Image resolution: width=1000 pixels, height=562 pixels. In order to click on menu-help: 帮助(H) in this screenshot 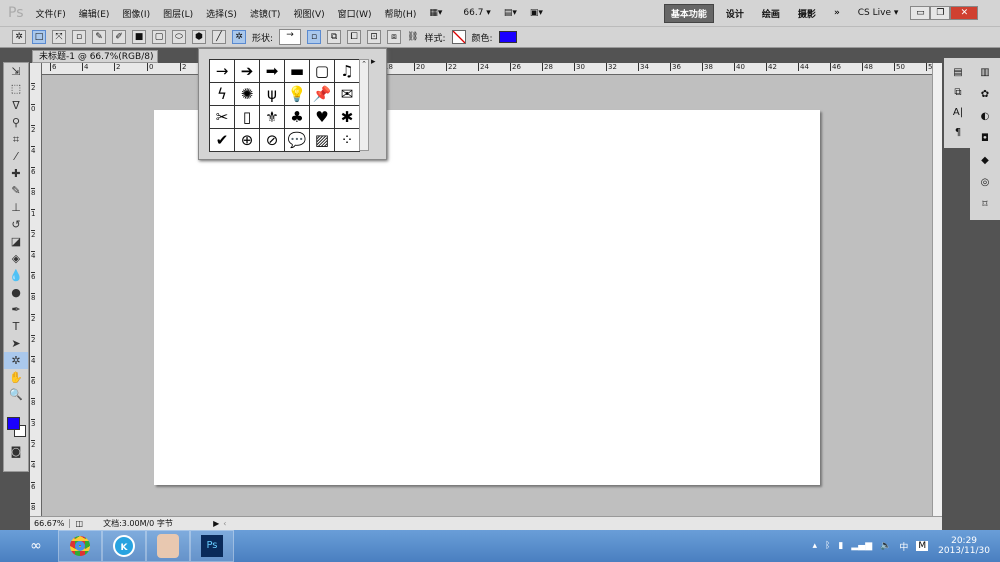, I will do `click(401, 13)`.